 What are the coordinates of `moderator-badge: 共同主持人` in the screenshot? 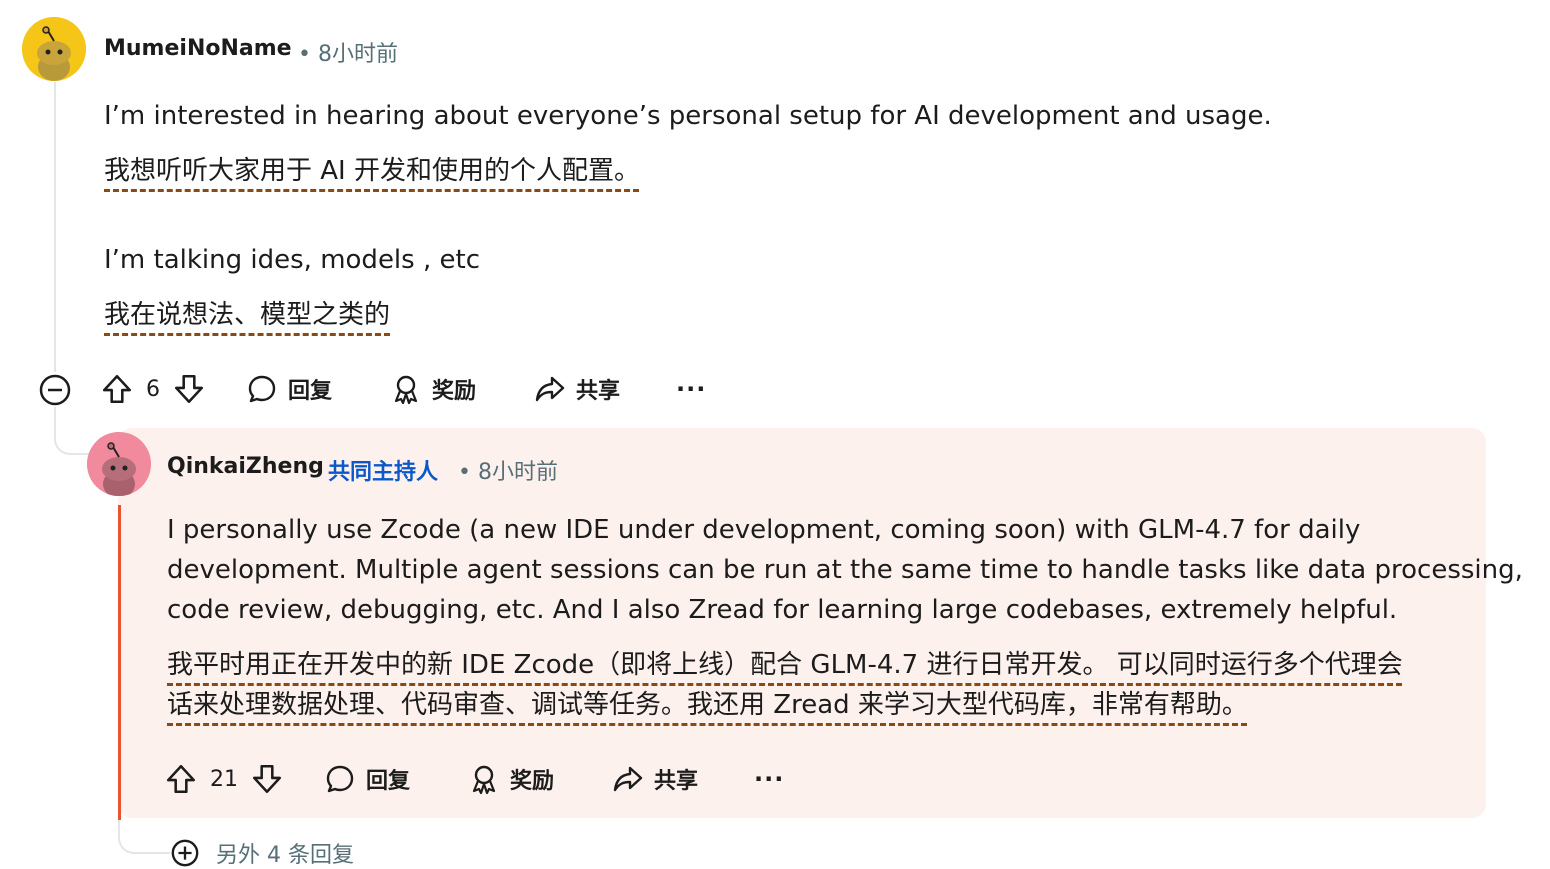 It's located at (383, 472).